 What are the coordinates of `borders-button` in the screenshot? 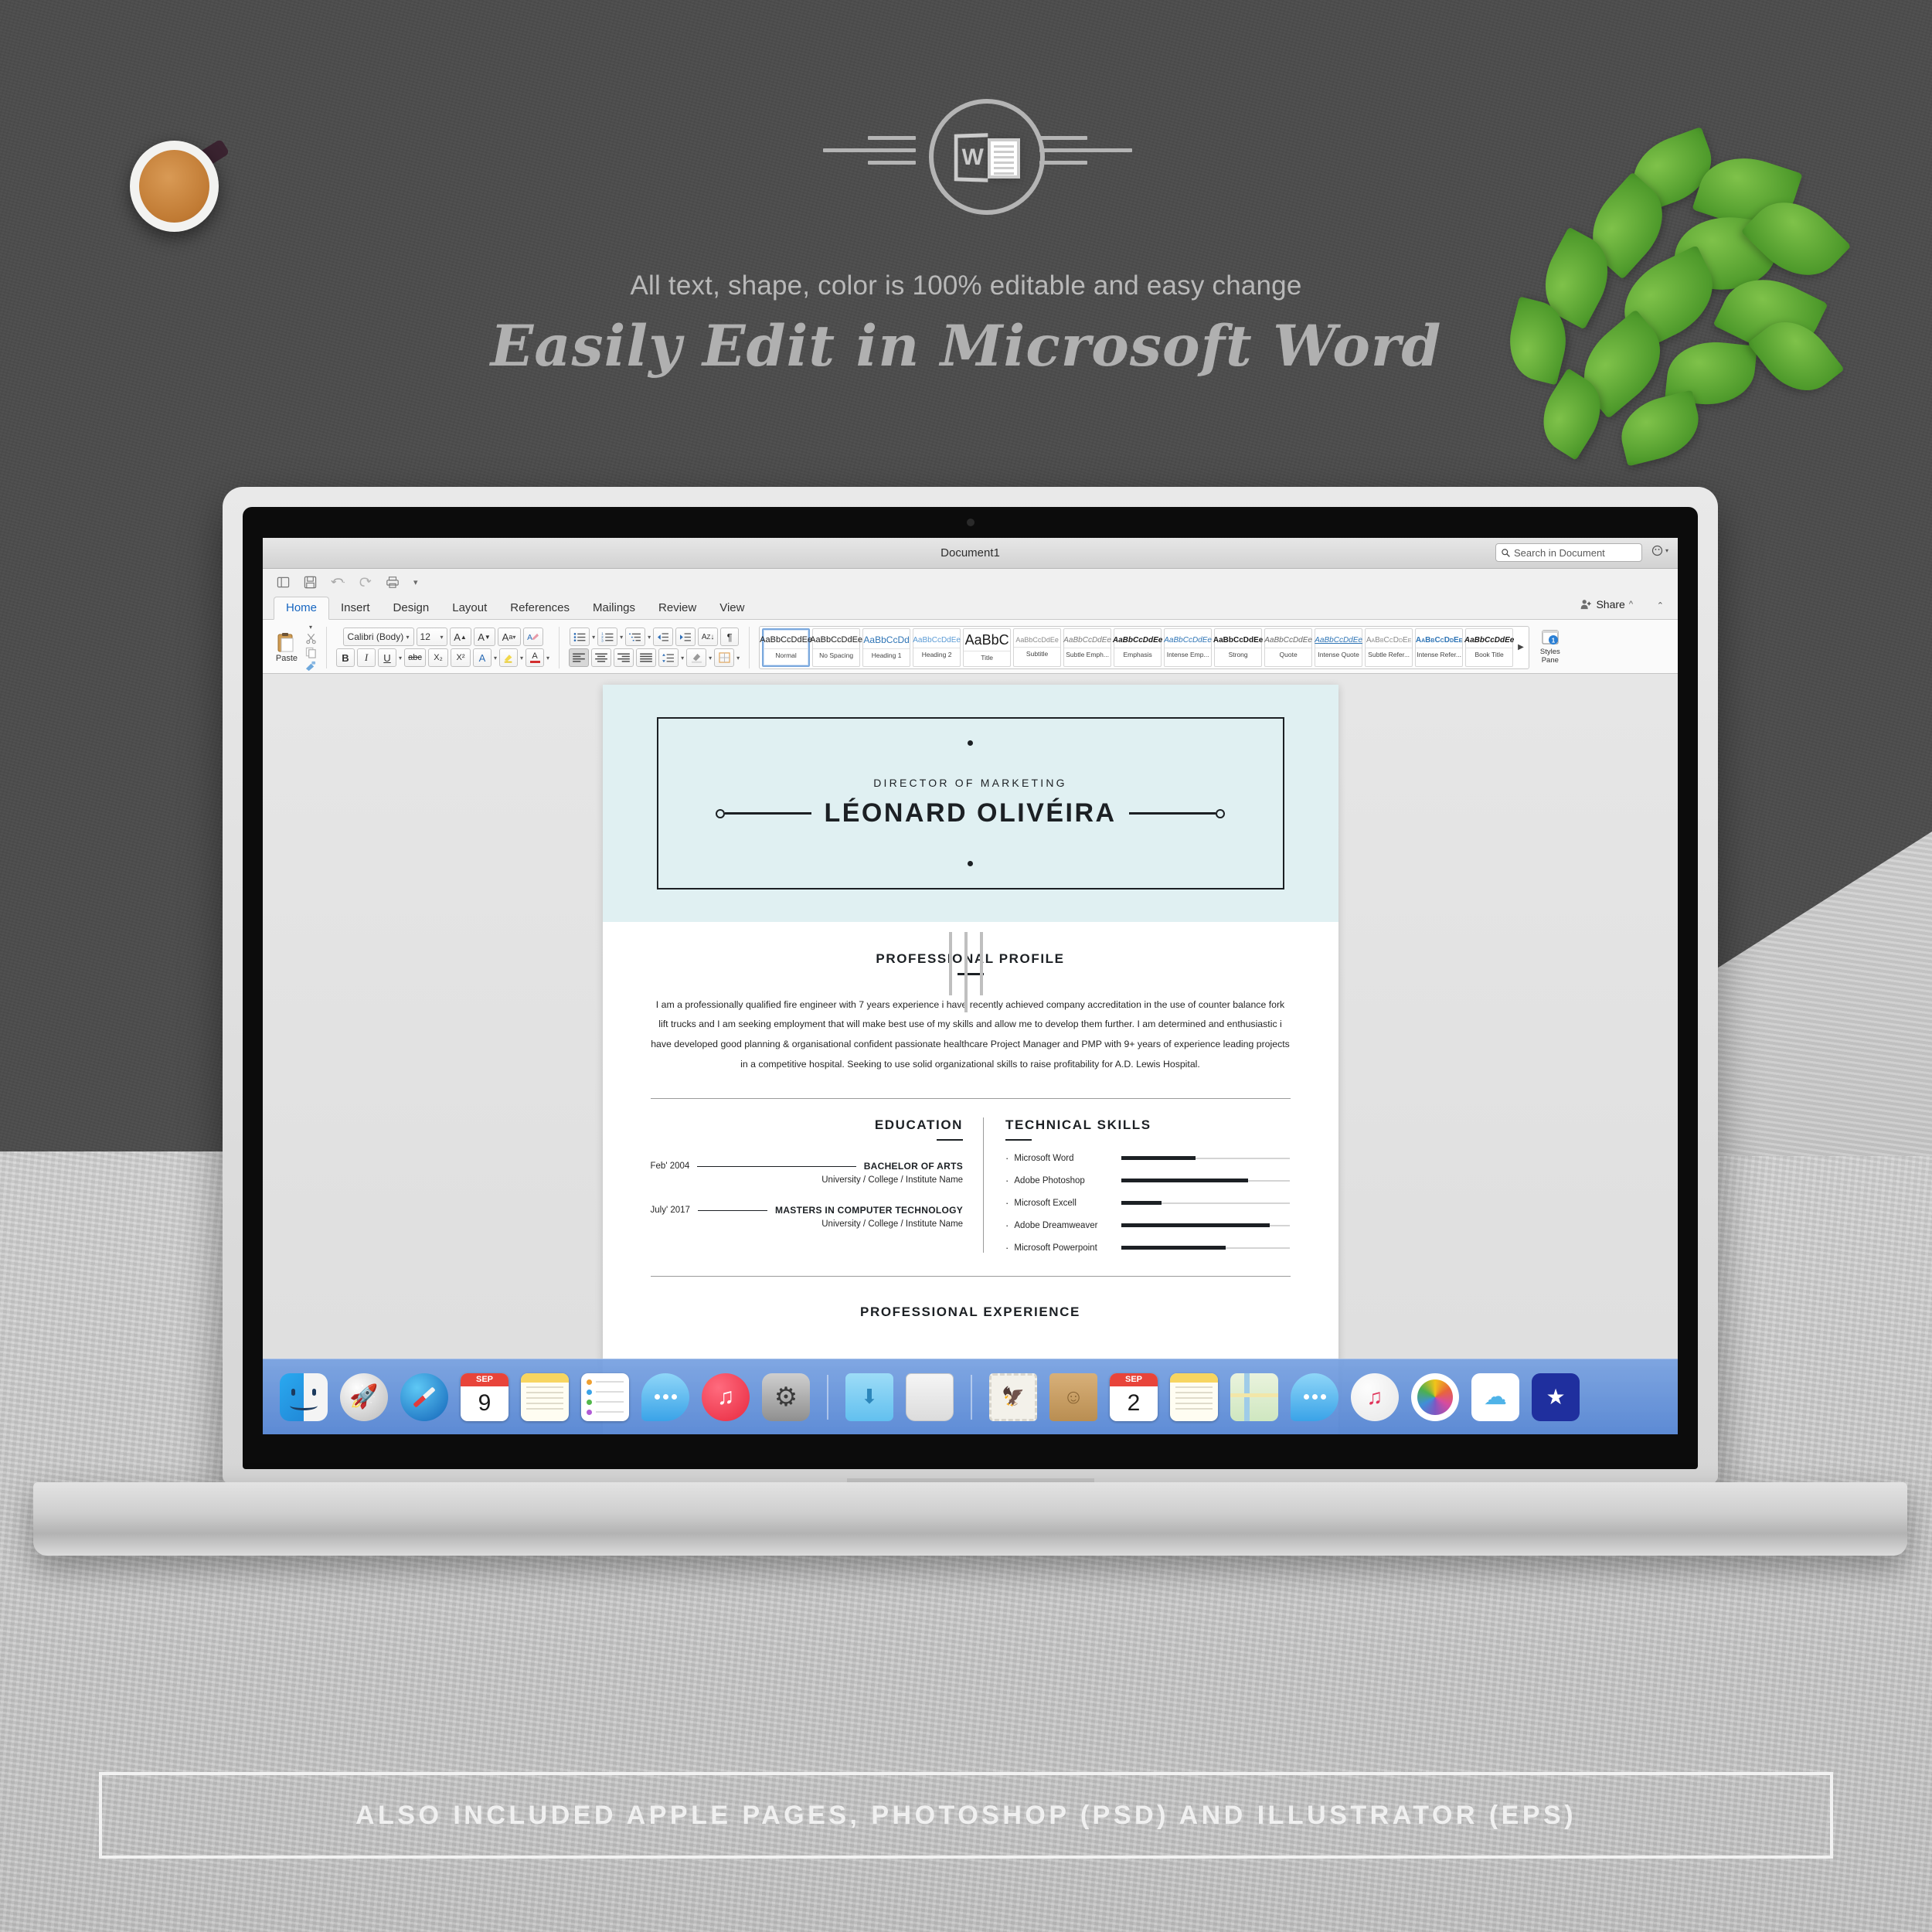 It's located at (724, 657).